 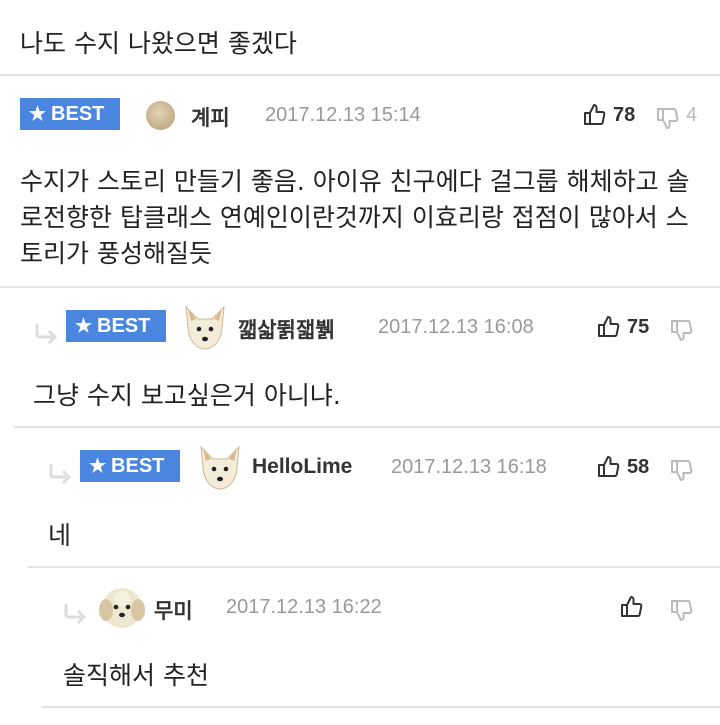 What do you see at coordinates (286, 329) in the screenshot?
I see `nickname: 깳삷뛹잷뷁` at bounding box center [286, 329].